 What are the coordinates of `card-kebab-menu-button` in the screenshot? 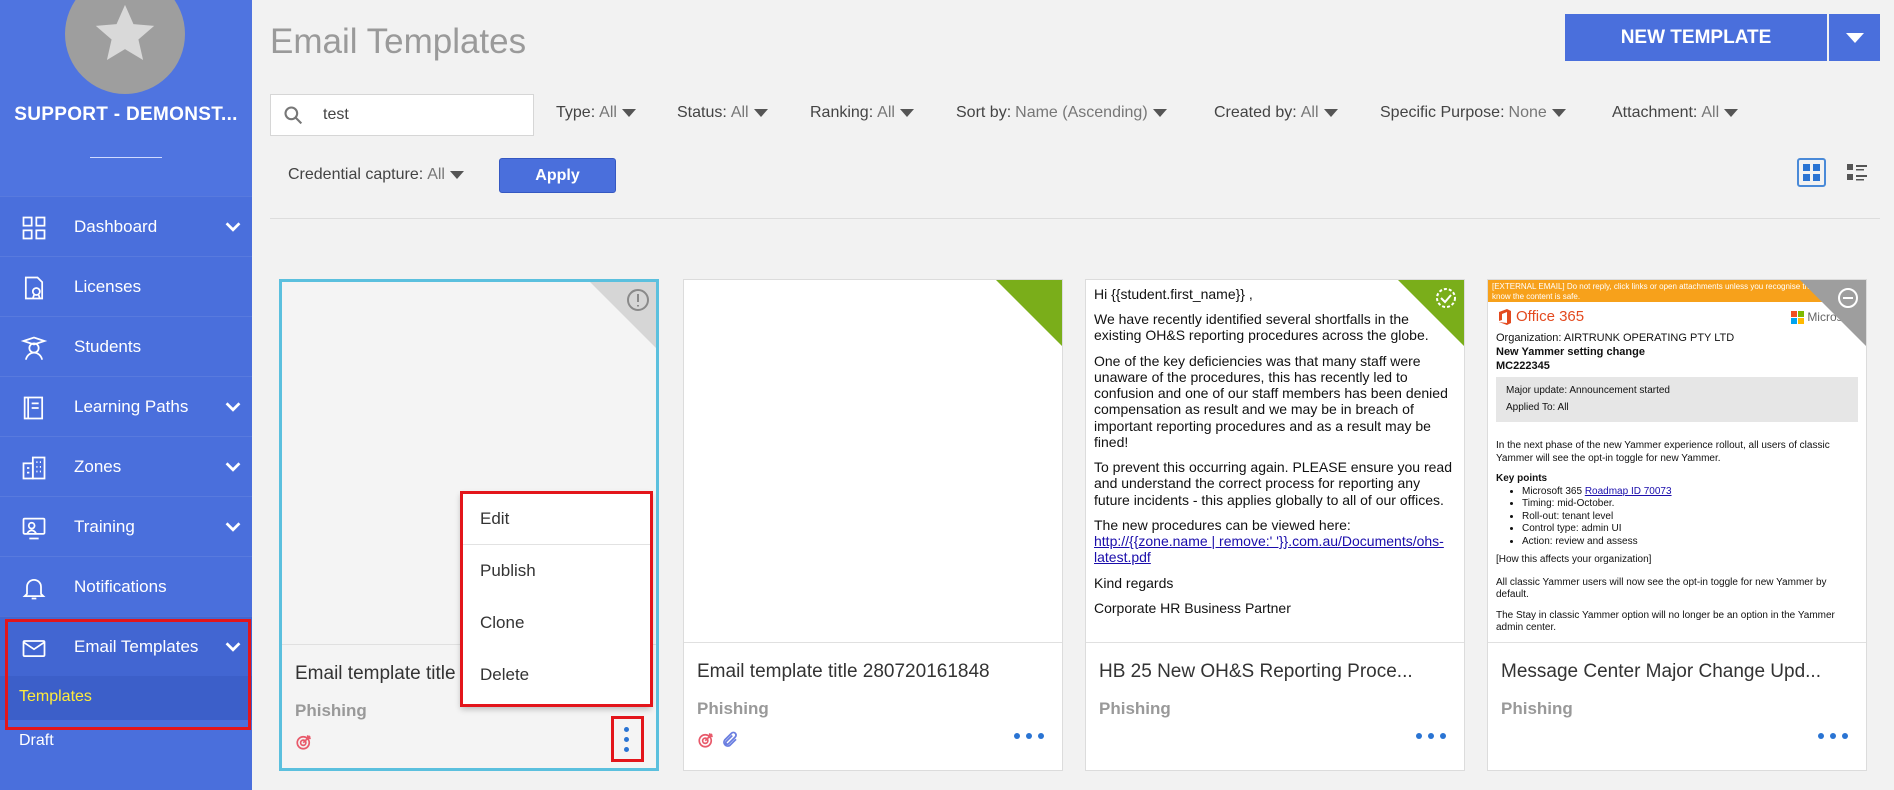 It's located at (626, 739).